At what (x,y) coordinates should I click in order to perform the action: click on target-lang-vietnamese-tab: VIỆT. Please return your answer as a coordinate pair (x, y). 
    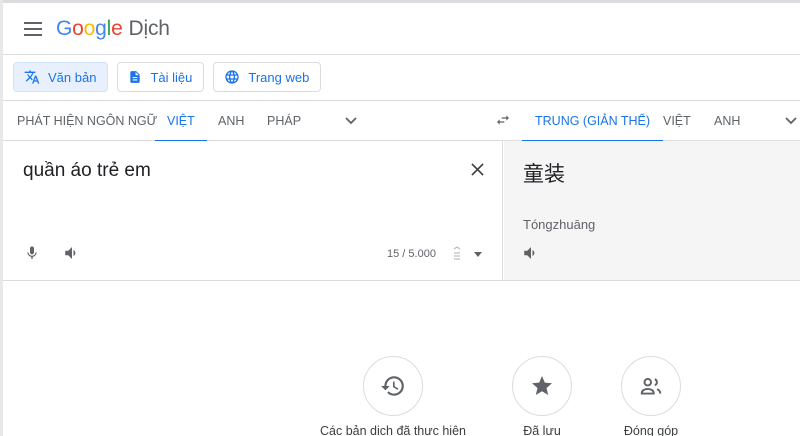
    Looking at the image, I should click on (677, 121).